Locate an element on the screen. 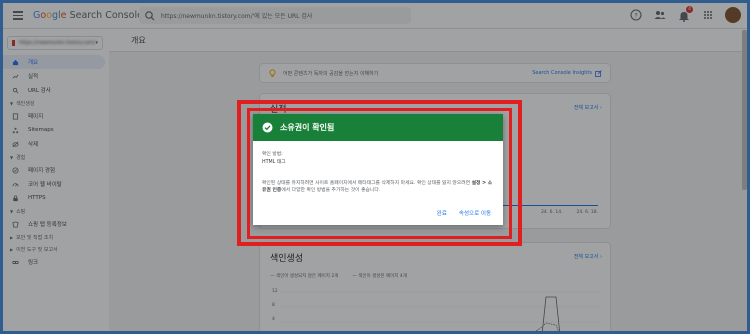  highlight-frame-inner is located at coordinates (379, 173).